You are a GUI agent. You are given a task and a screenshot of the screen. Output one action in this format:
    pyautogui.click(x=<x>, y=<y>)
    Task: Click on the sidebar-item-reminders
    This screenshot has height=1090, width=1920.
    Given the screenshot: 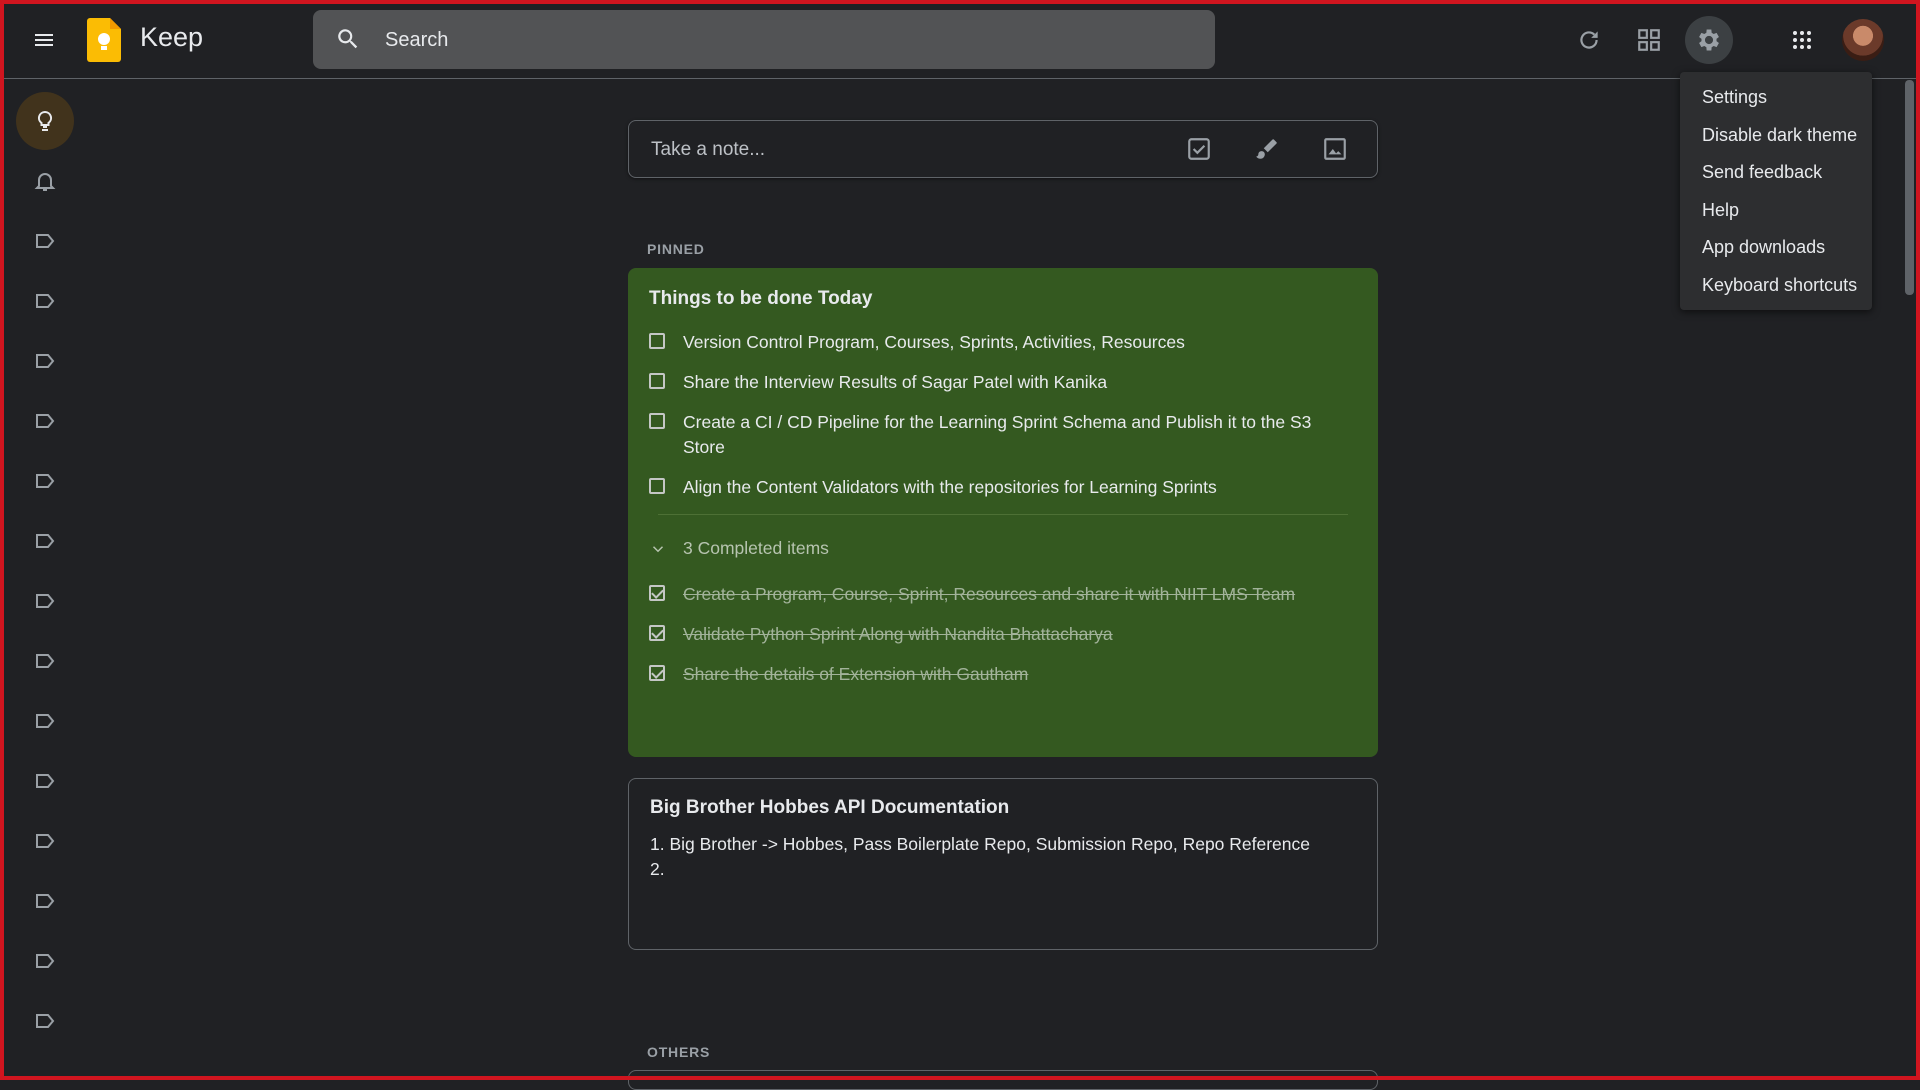 What is the action you would take?
    pyautogui.click(x=45, y=181)
    